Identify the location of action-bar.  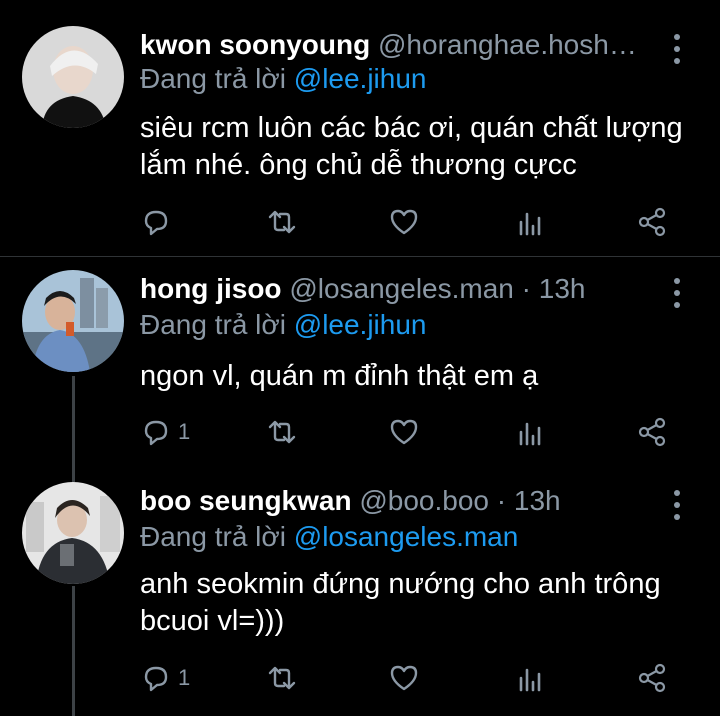
(360, 222).